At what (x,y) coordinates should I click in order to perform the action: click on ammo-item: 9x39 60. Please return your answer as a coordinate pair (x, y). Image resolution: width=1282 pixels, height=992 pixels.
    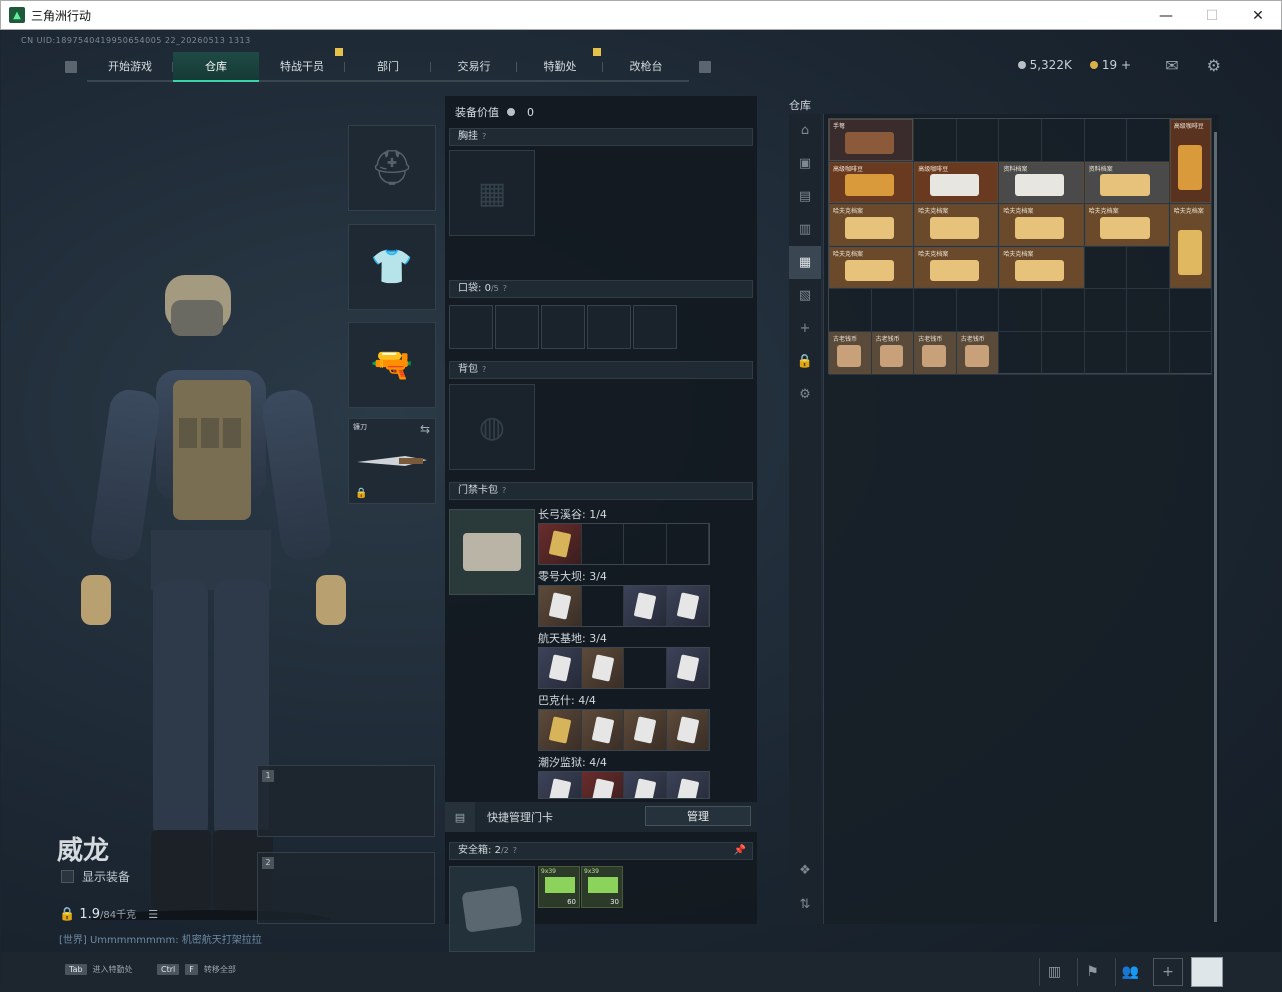
    Looking at the image, I should click on (559, 887).